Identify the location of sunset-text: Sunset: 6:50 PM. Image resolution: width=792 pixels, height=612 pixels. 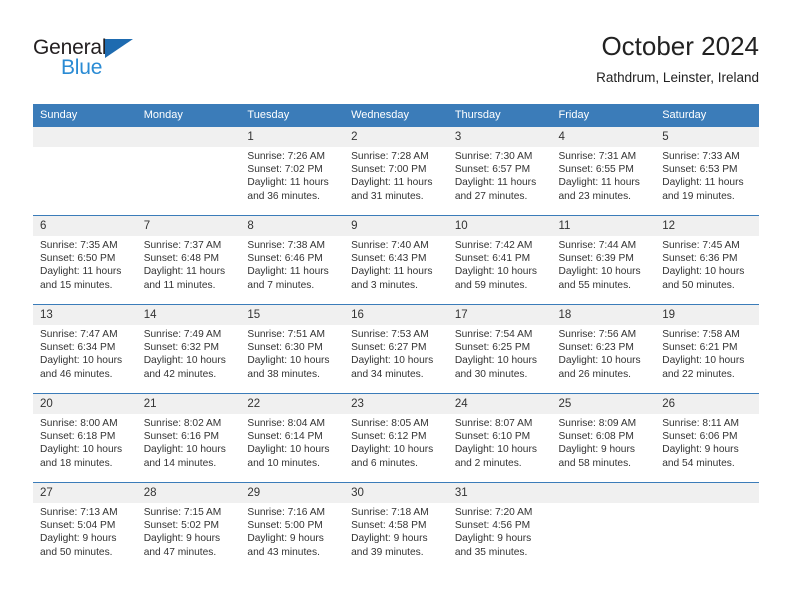
(78, 259).